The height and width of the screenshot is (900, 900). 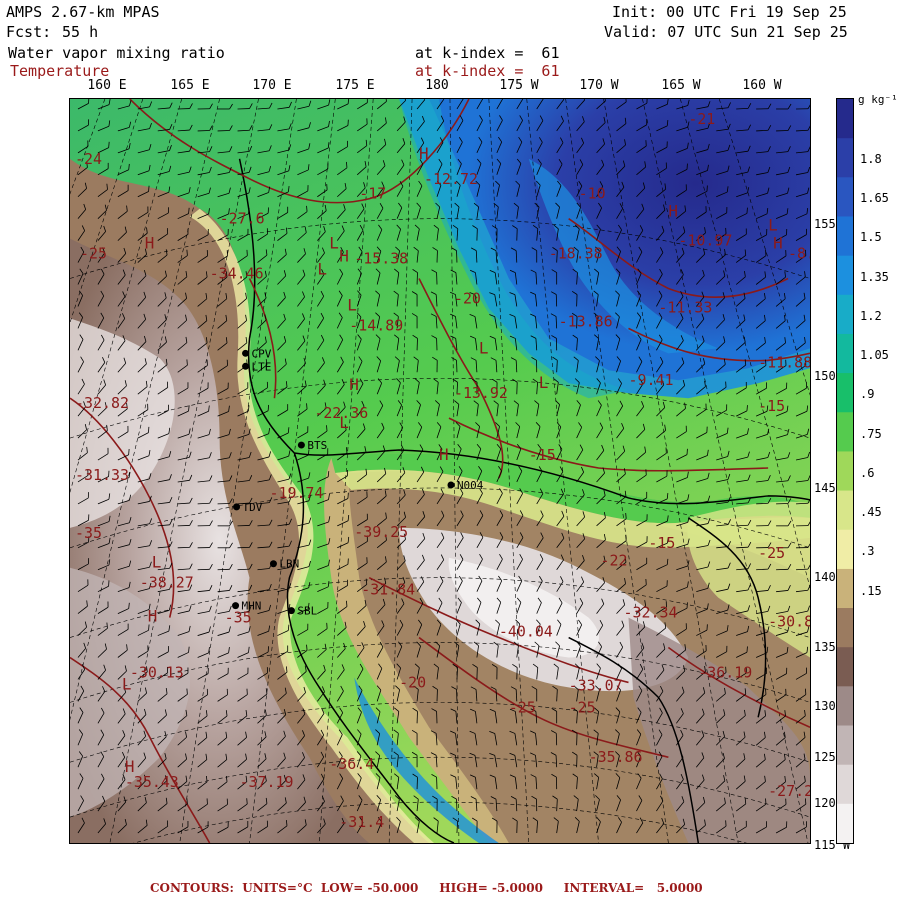 I want to click on contour-label: -31.33, so click(x=102, y=475).